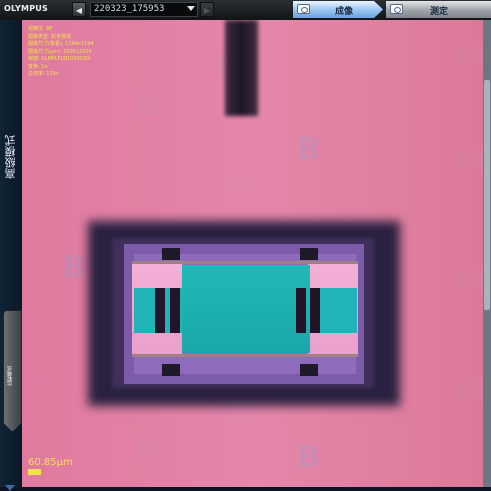  I want to click on scale-bar-line, so click(34, 472).